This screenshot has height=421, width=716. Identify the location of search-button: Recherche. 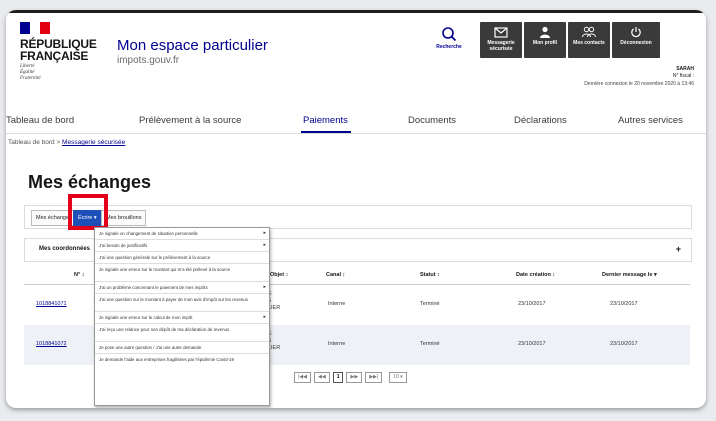
(449, 41).